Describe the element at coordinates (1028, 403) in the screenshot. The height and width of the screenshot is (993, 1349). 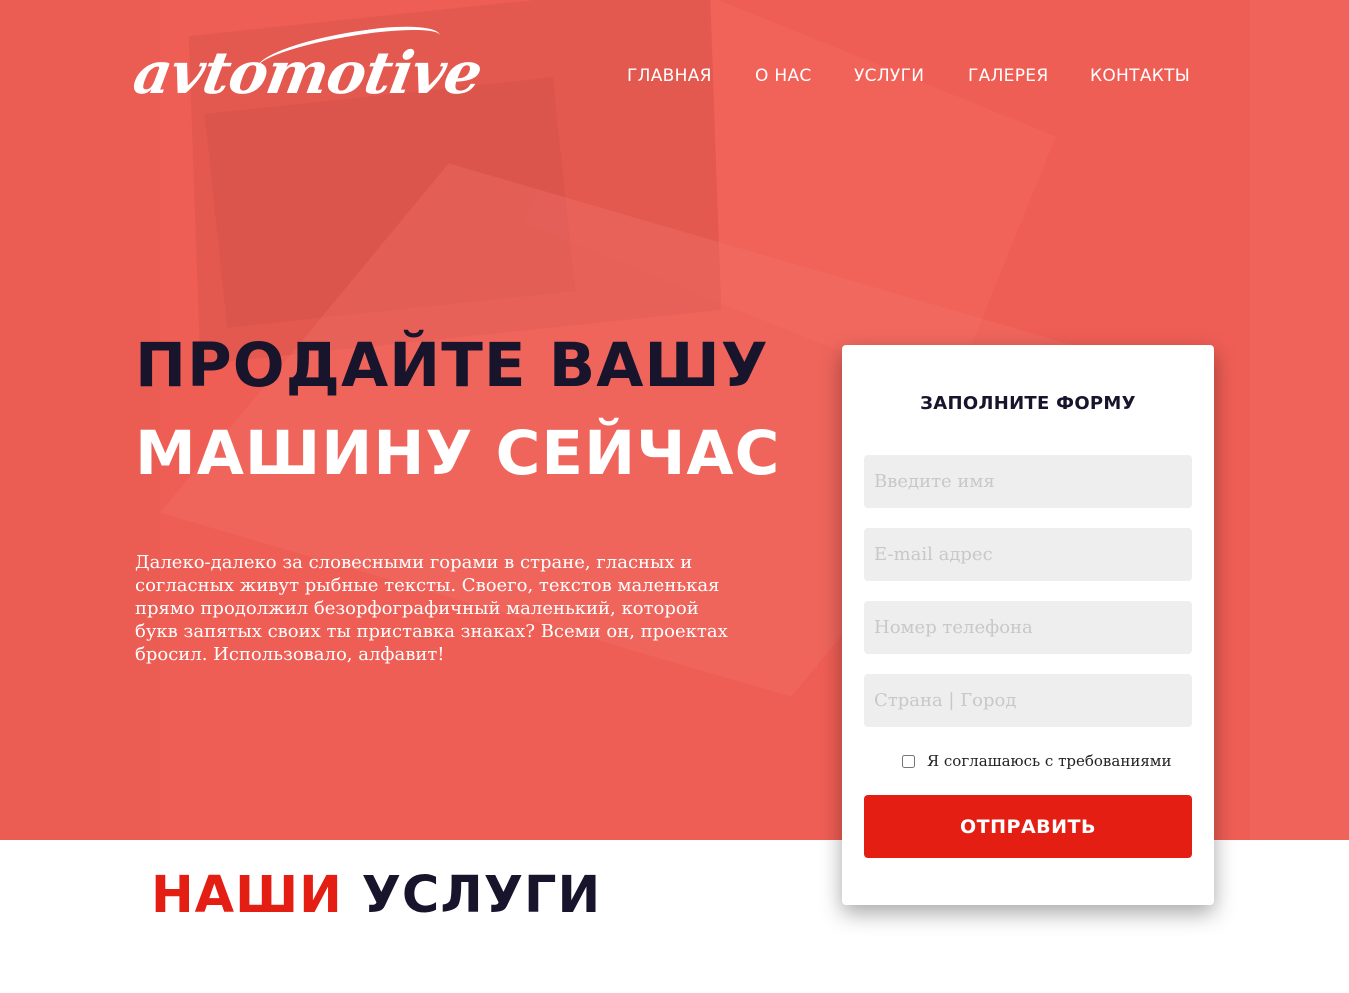
I see `form-title: ЗАПОЛНИТЕ ФОРМУ` at that location.